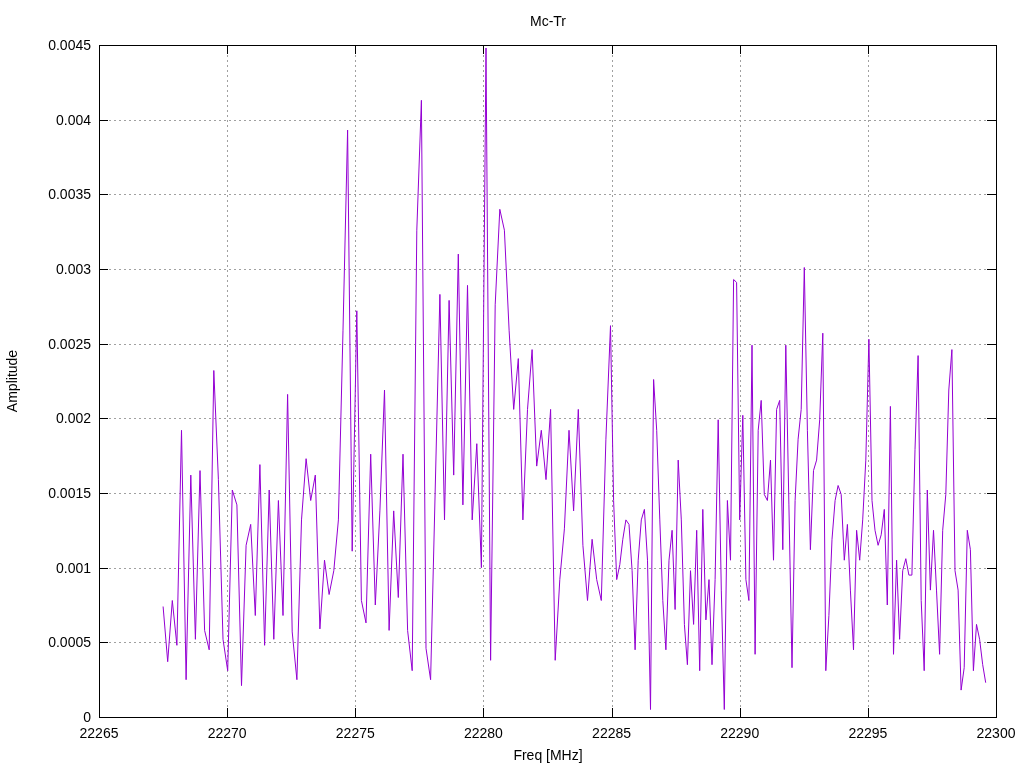  Describe the element at coordinates (355, 733) in the screenshot. I see `x-tick-label: 22275` at that location.